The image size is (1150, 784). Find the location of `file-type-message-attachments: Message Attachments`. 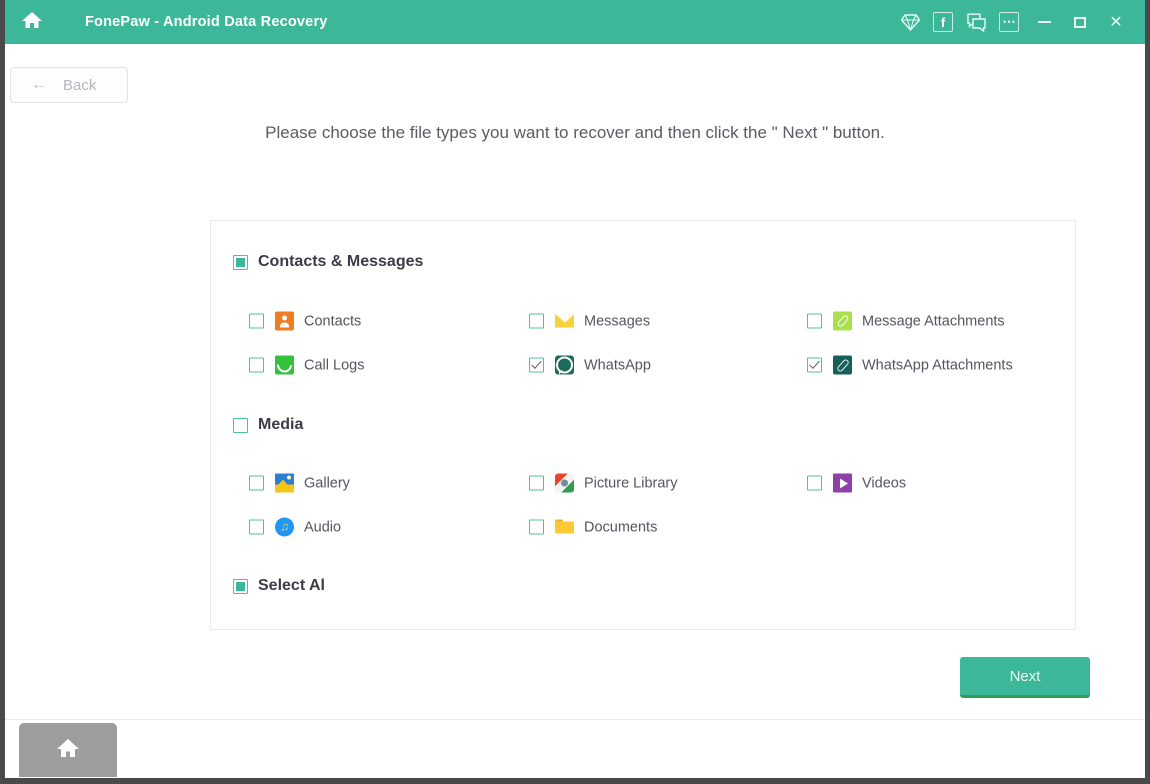

file-type-message-attachments: Message Attachments is located at coordinates (906, 321).